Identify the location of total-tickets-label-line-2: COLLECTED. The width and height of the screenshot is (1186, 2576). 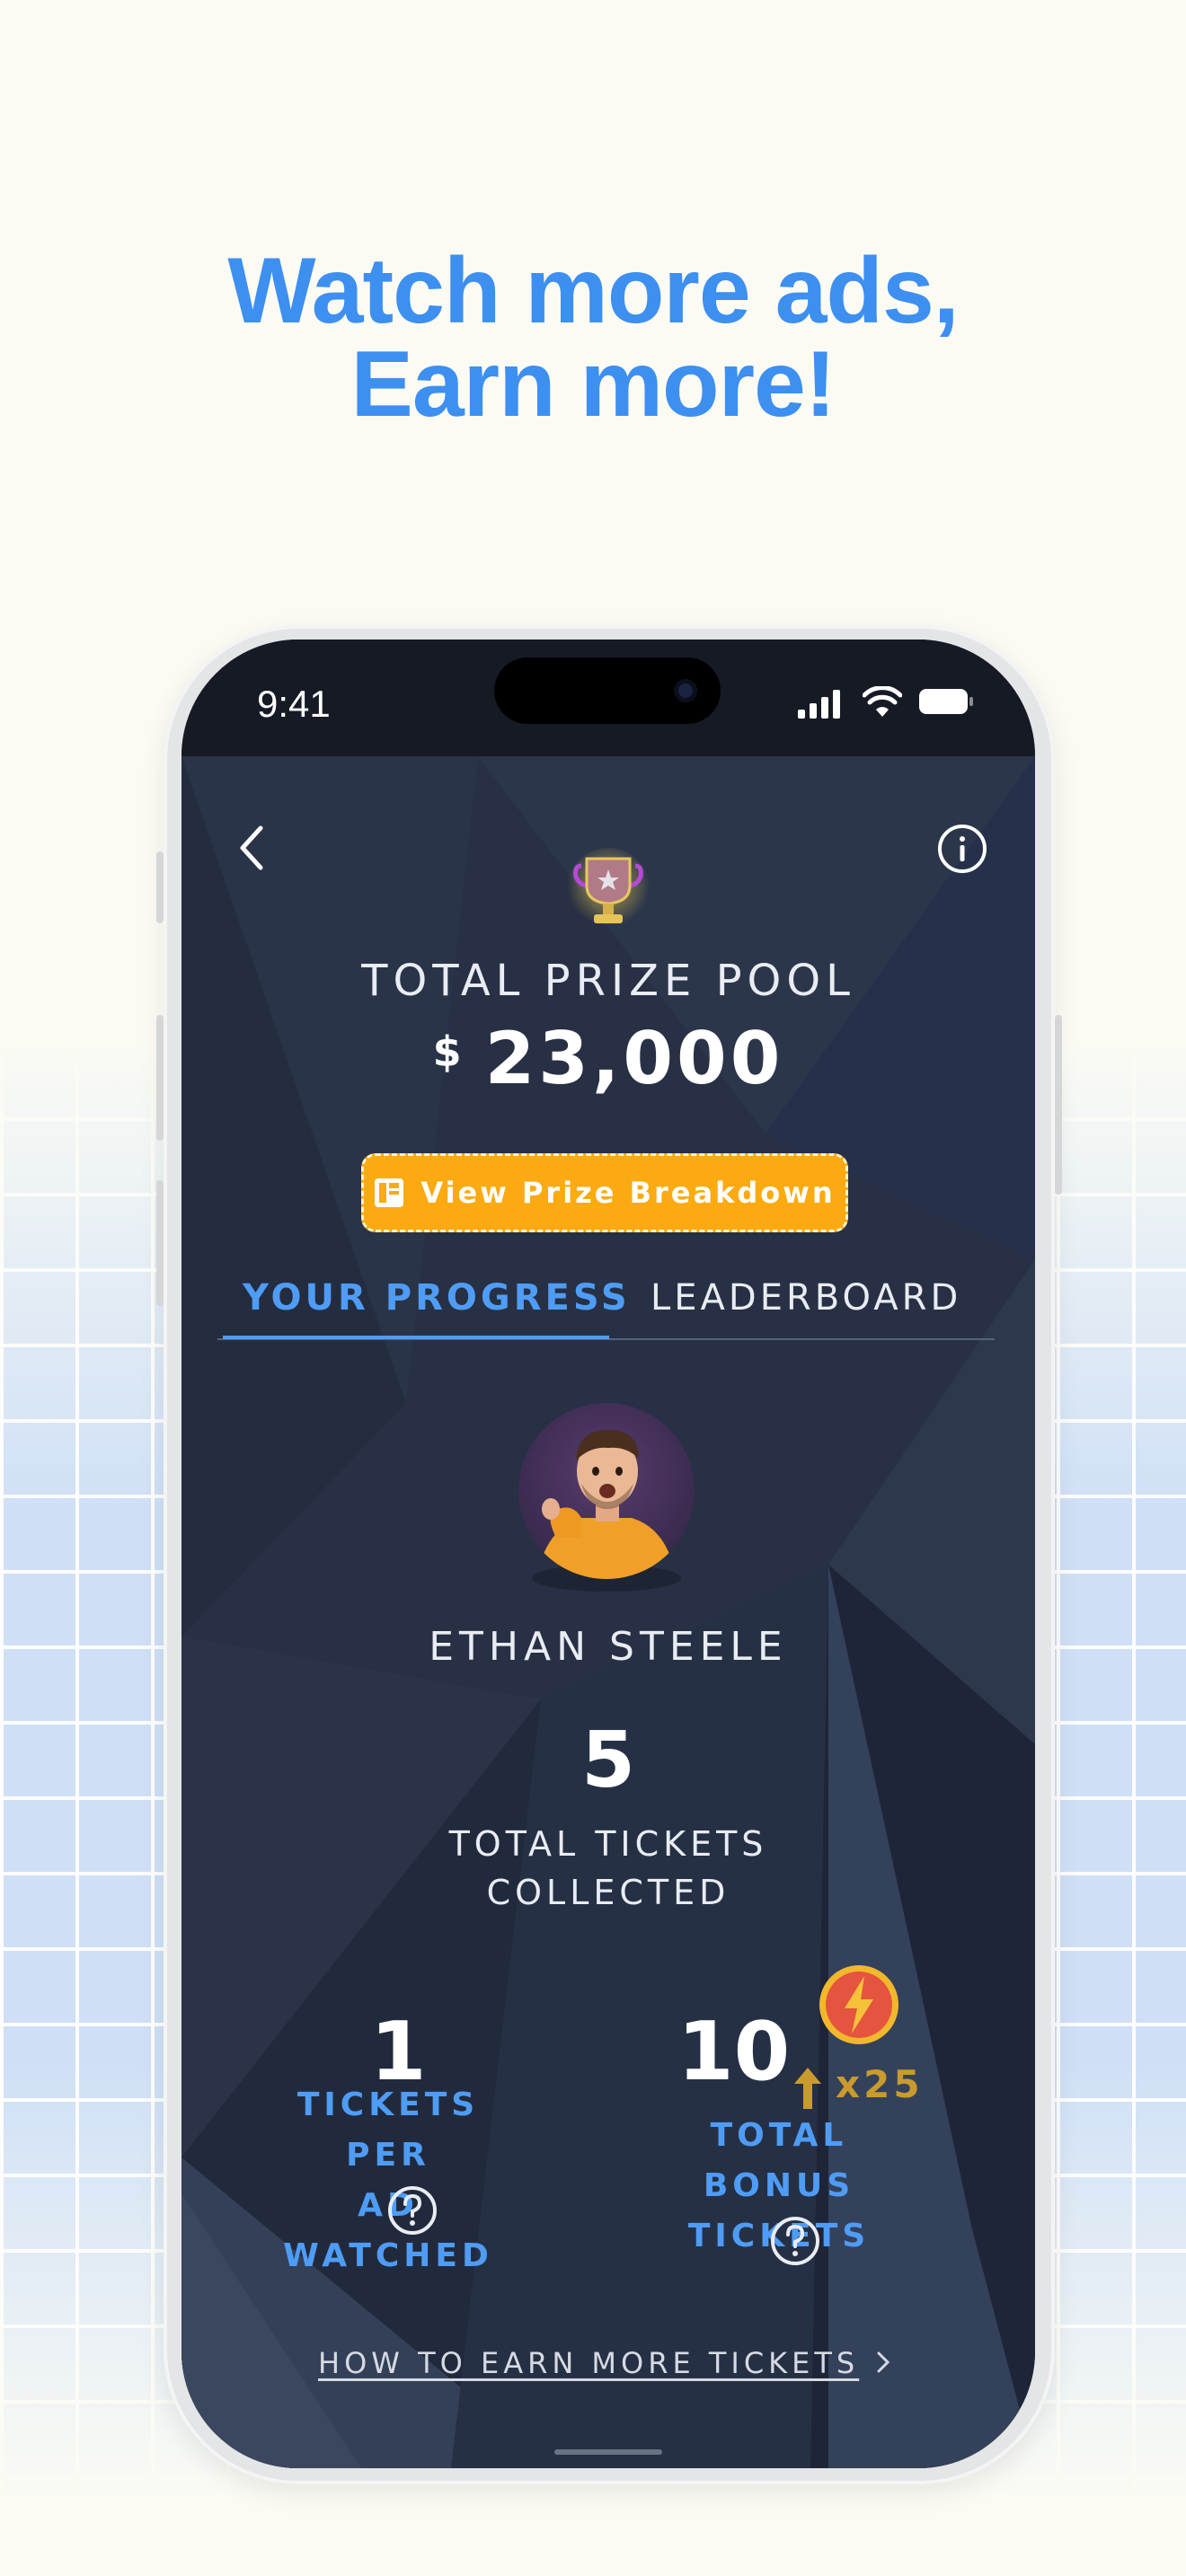
(608, 1893).